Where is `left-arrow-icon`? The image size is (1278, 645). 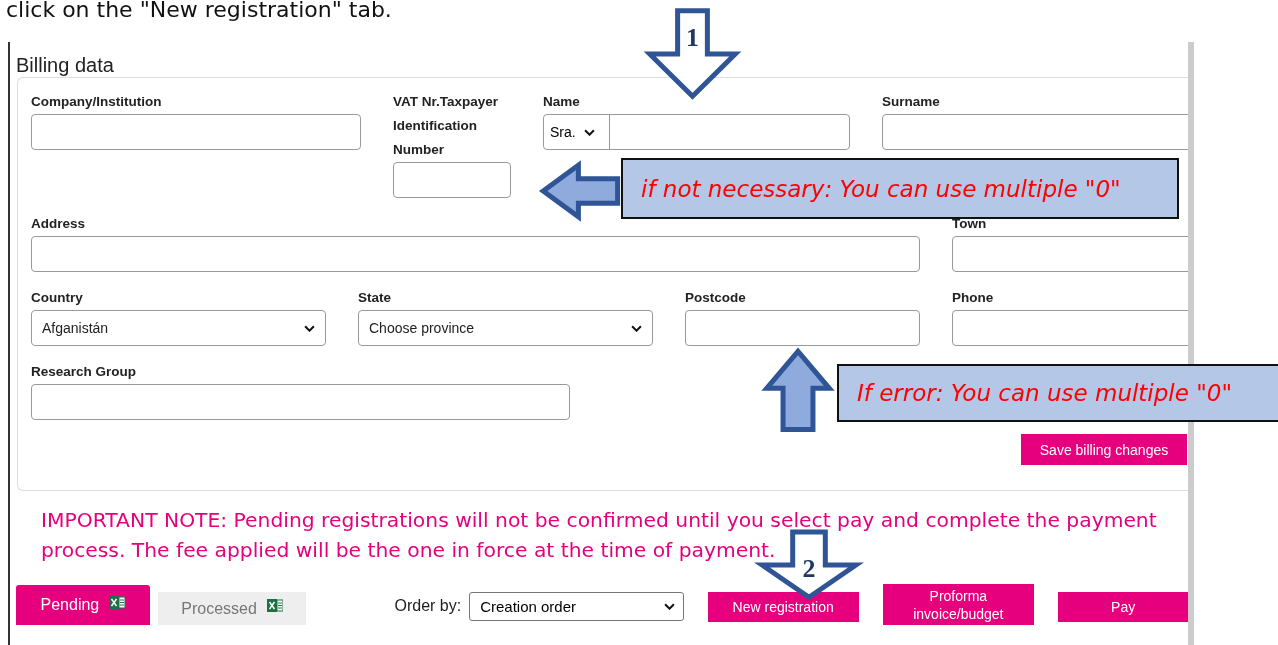
left-arrow-icon is located at coordinates (580, 191).